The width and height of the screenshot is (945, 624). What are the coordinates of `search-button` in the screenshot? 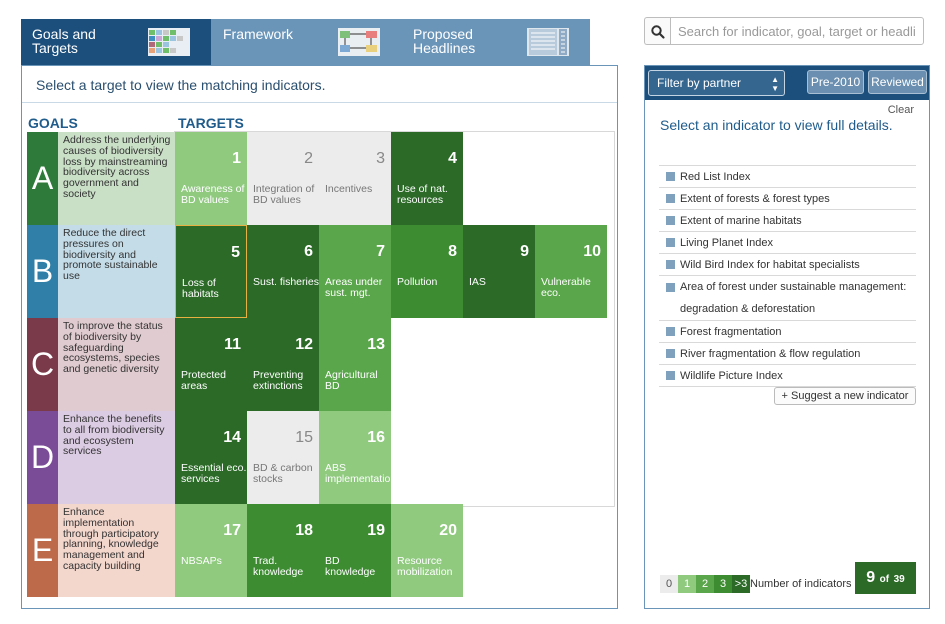 It's located at (657, 31).